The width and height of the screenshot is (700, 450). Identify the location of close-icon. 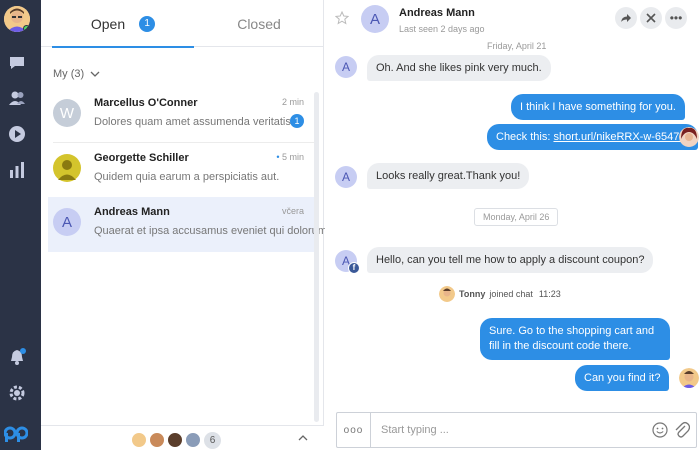
(651, 18).